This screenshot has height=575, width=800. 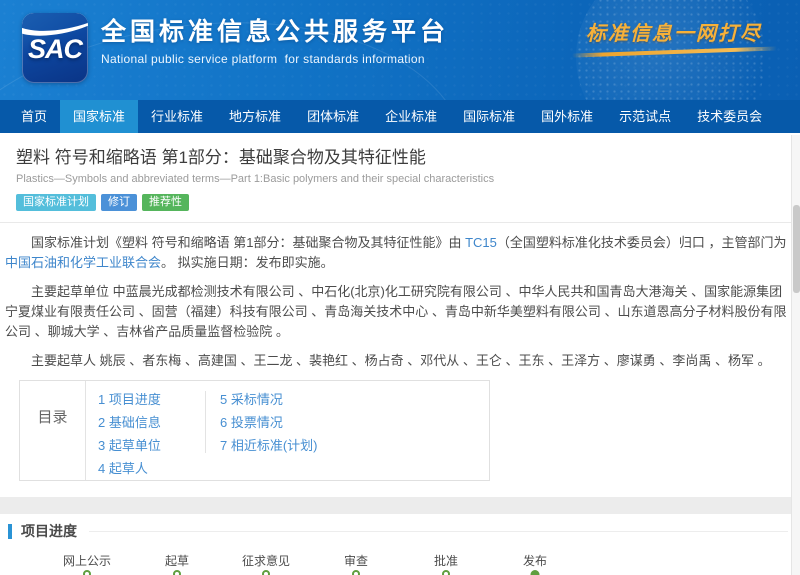 I want to click on badge-国家标准计划: 国家标准计划, so click(x=56, y=202).